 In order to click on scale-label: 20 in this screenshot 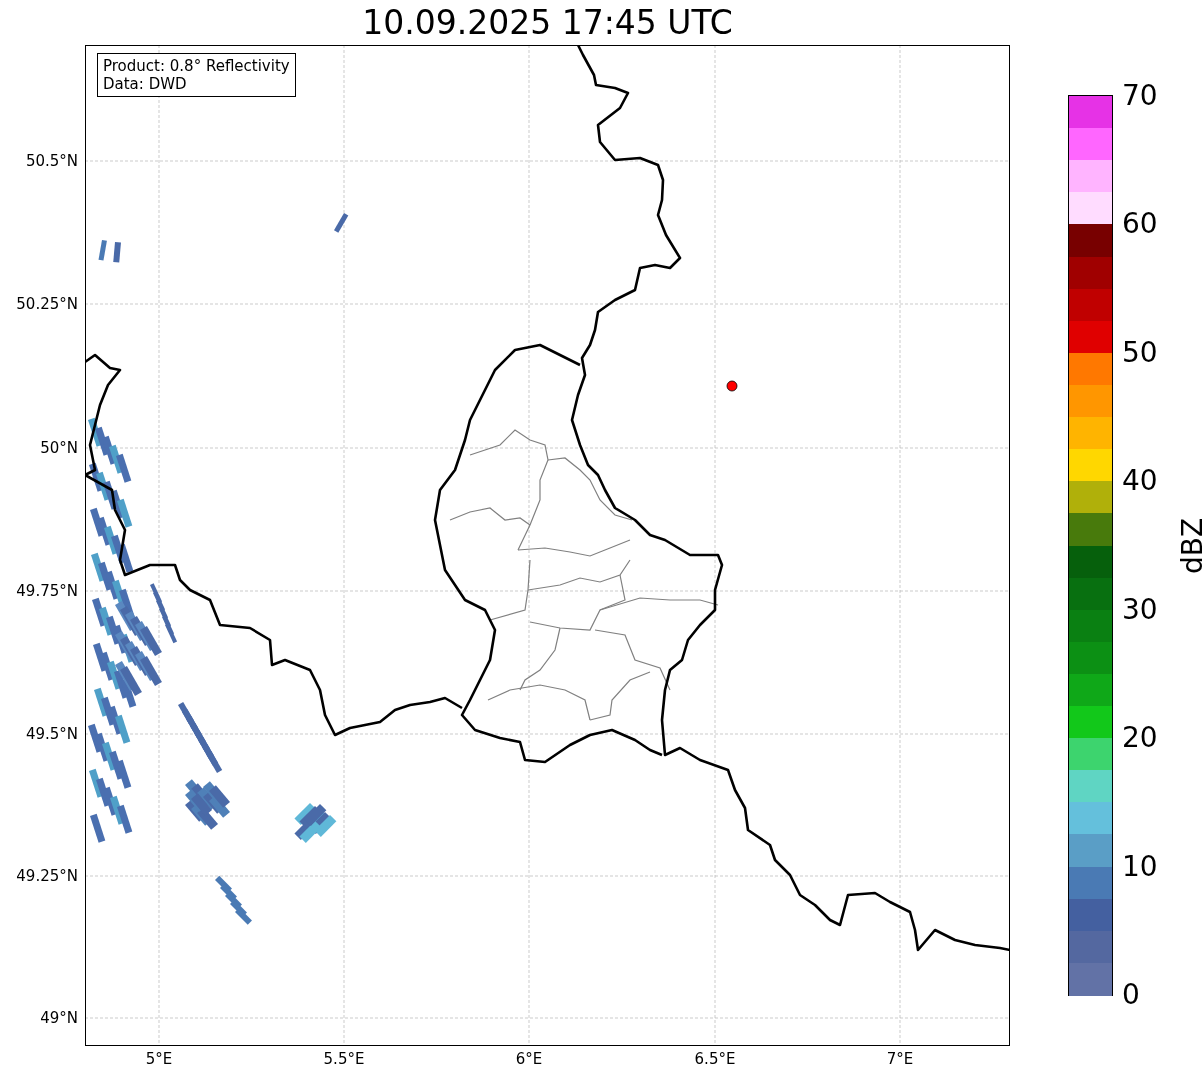, I will do `click(1140, 738)`.